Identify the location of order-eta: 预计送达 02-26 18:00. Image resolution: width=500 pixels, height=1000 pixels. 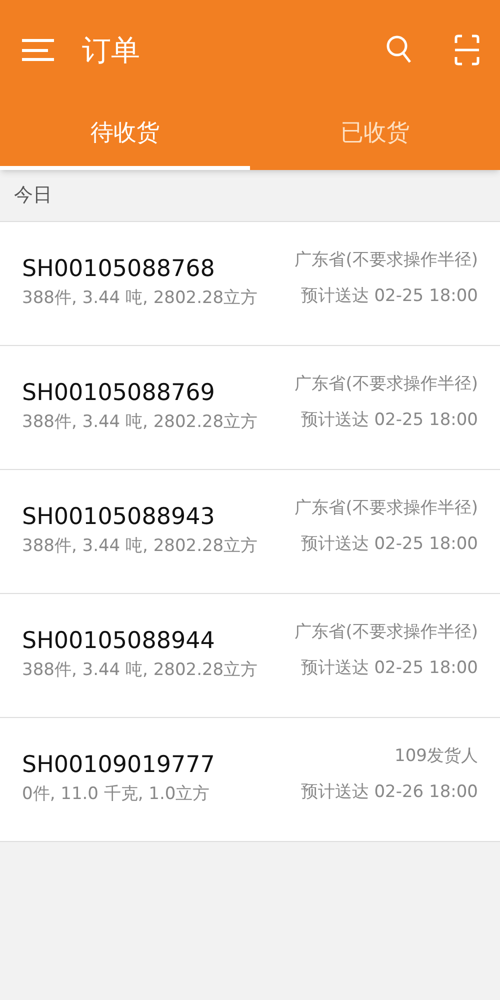
(389, 792).